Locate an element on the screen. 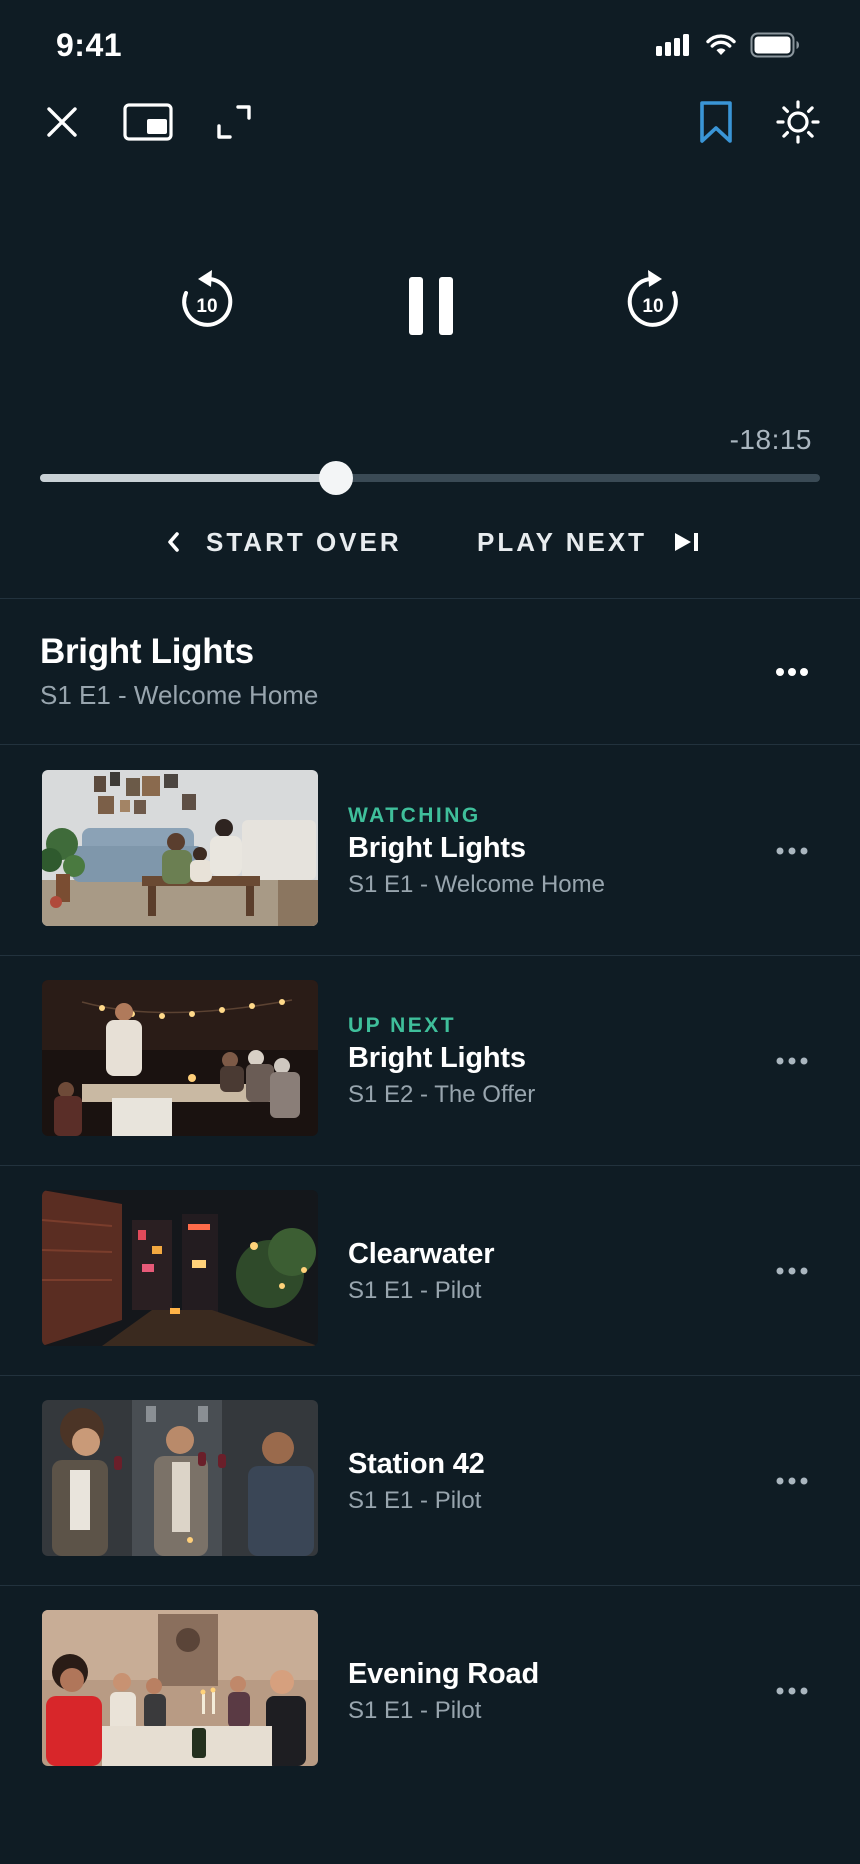 This screenshot has height=1864, width=860. episode-row-station-42: Station 42 S1 E1 - Pilot is located at coordinates (430, 1481).